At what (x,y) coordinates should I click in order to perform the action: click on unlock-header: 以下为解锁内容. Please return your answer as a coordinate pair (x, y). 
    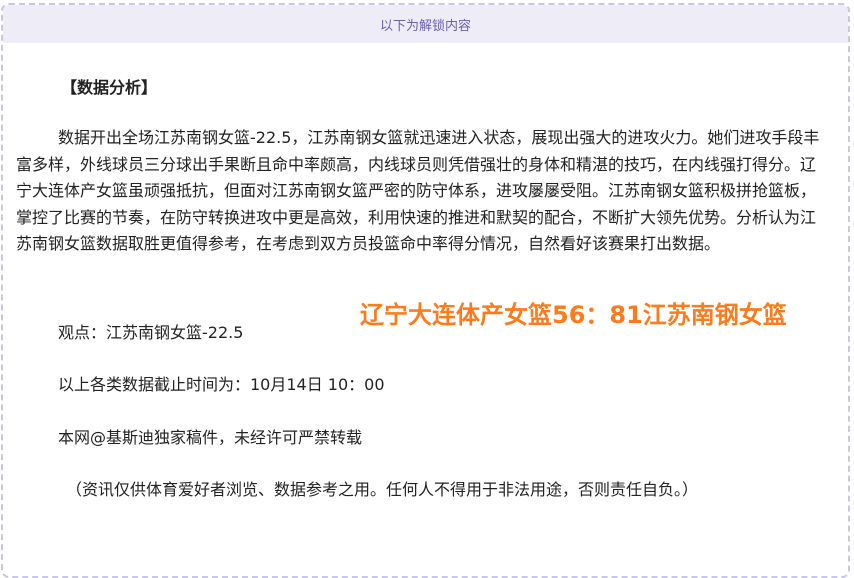
    Looking at the image, I should click on (425, 24).